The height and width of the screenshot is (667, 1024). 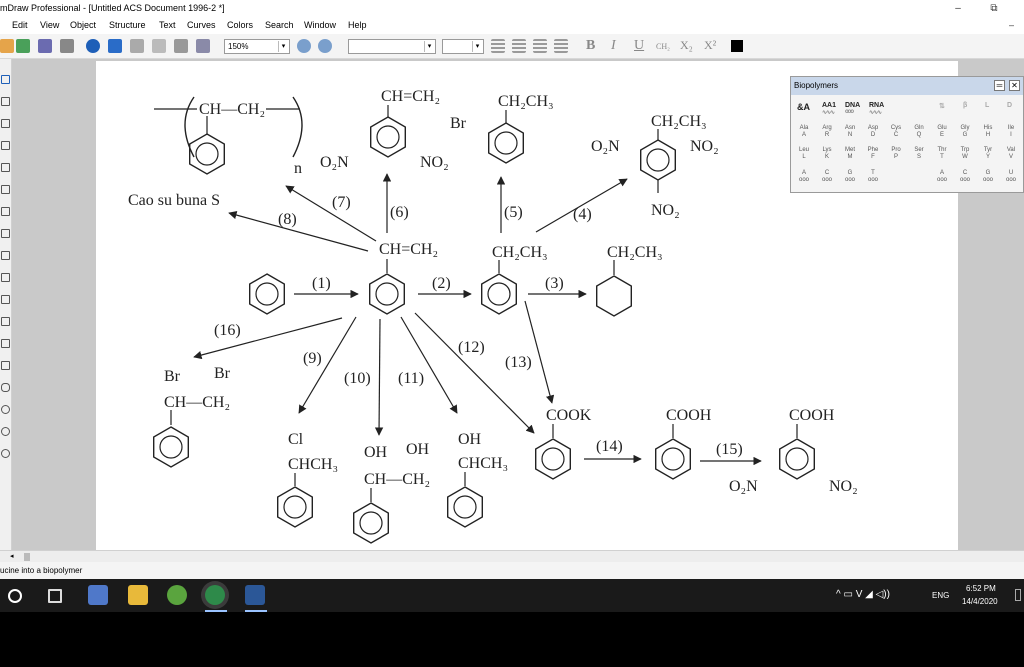 What do you see at coordinates (980, 601) in the screenshot?
I see `clock-date: 14/4/2020` at bounding box center [980, 601].